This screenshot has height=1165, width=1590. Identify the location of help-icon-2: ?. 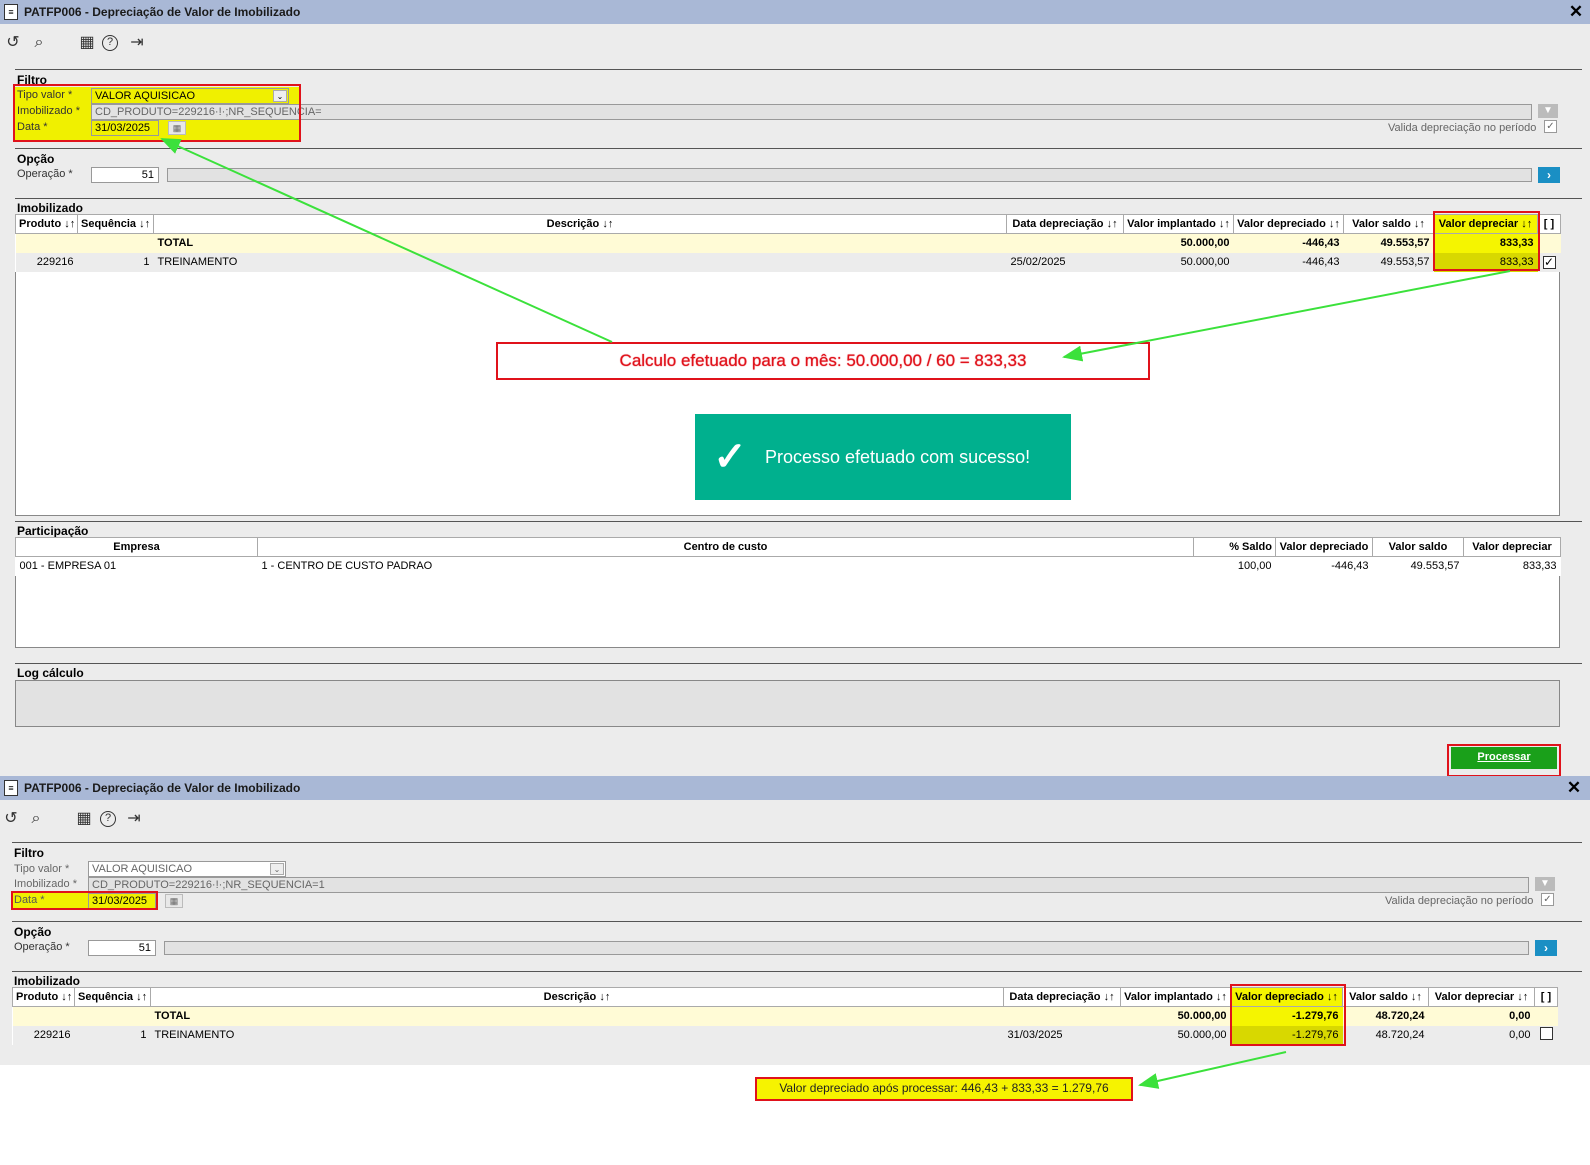
(108, 819).